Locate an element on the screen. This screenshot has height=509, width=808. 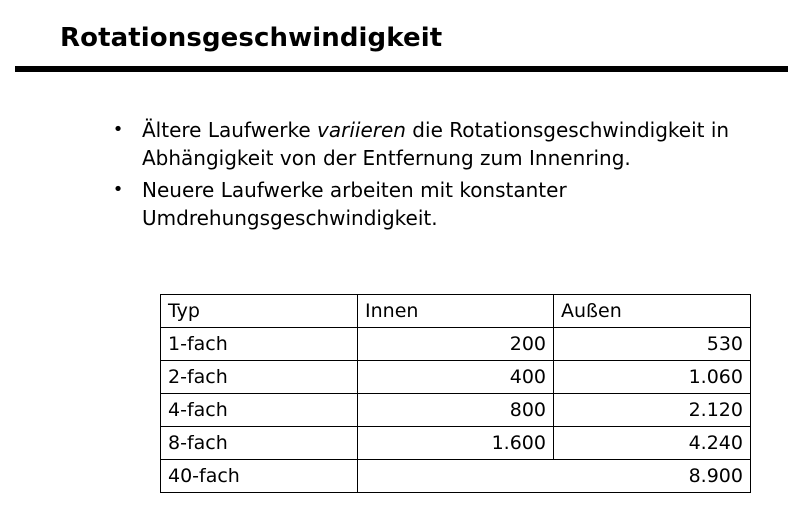
title-divider is located at coordinates (401, 69).